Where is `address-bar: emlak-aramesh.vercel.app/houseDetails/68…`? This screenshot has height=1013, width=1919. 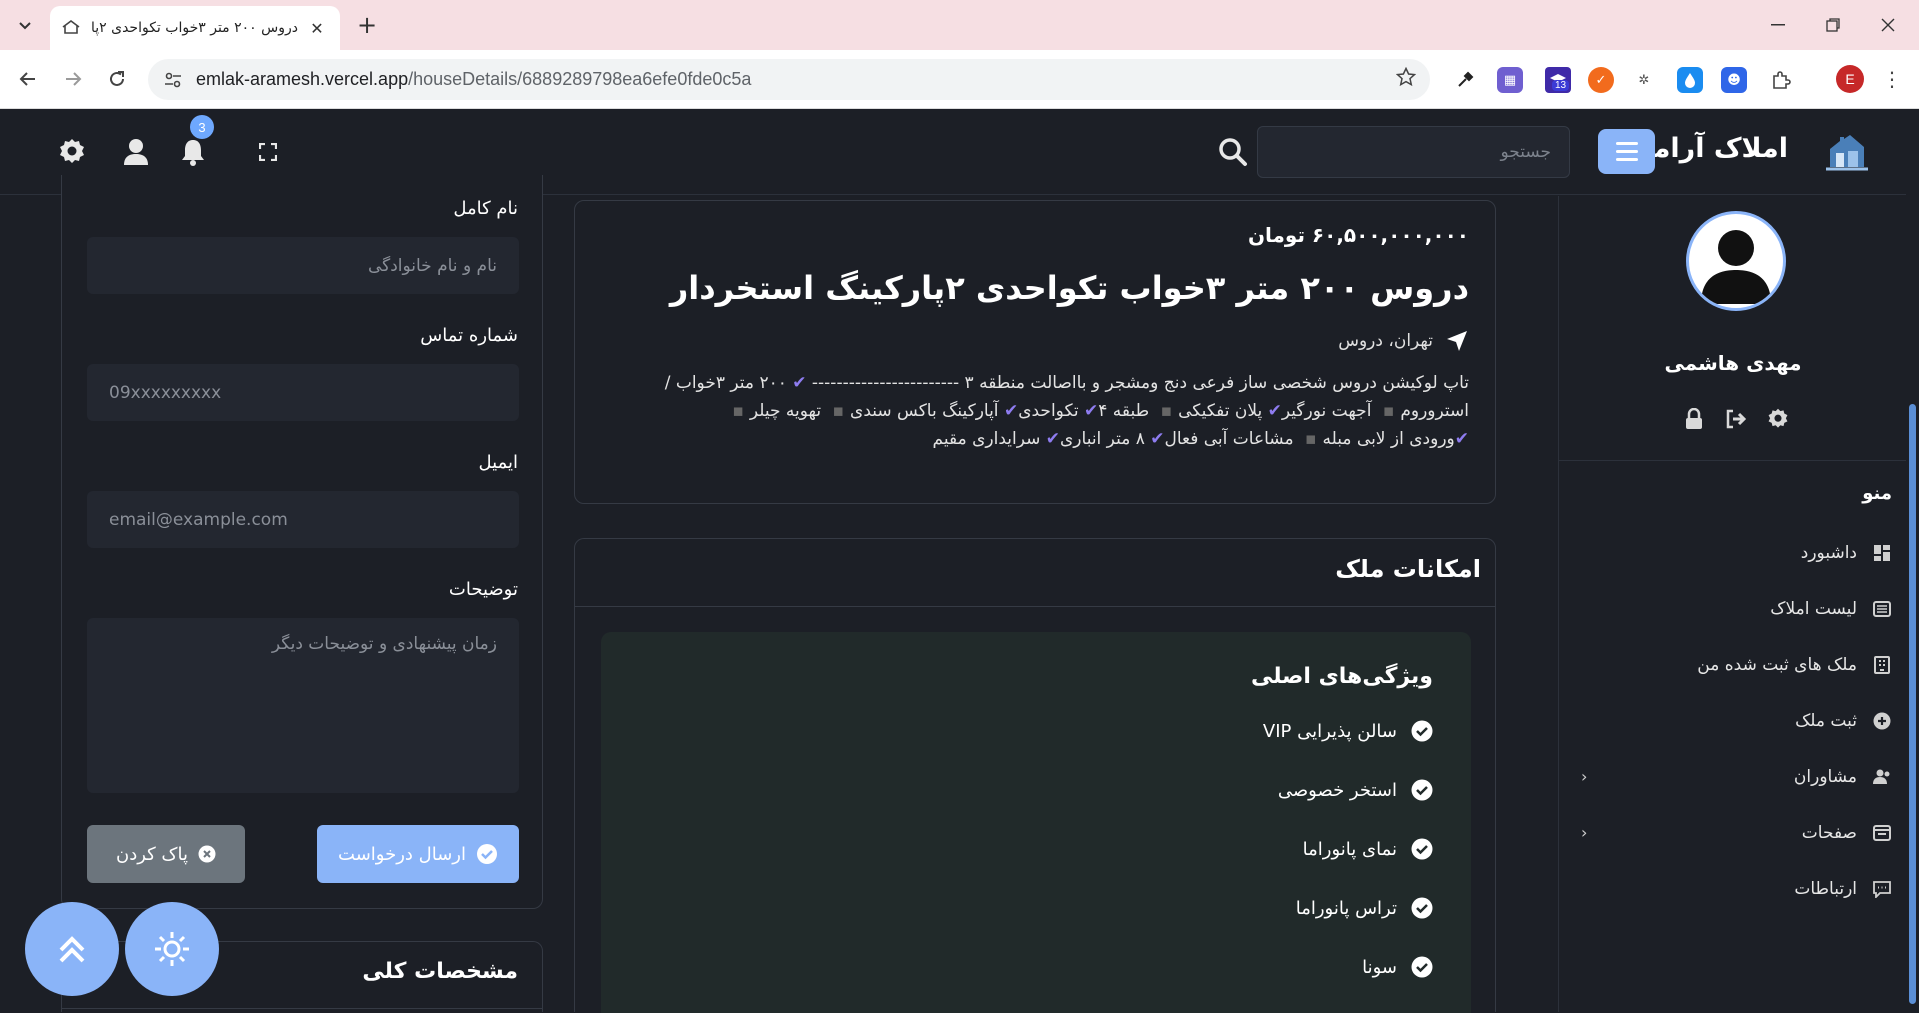 address-bar: emlak-aramesh.vercel.app/houseDetails/68… is located at coordinates (789, 79).